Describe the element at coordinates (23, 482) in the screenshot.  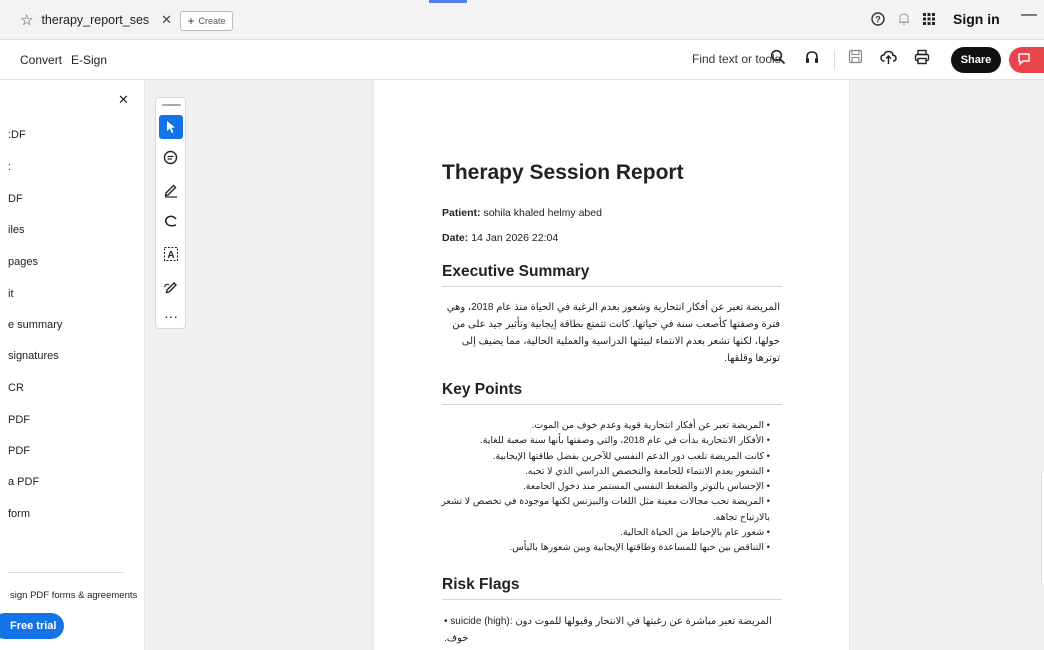
I see `sidebar-item-12: a PDF` at that location.